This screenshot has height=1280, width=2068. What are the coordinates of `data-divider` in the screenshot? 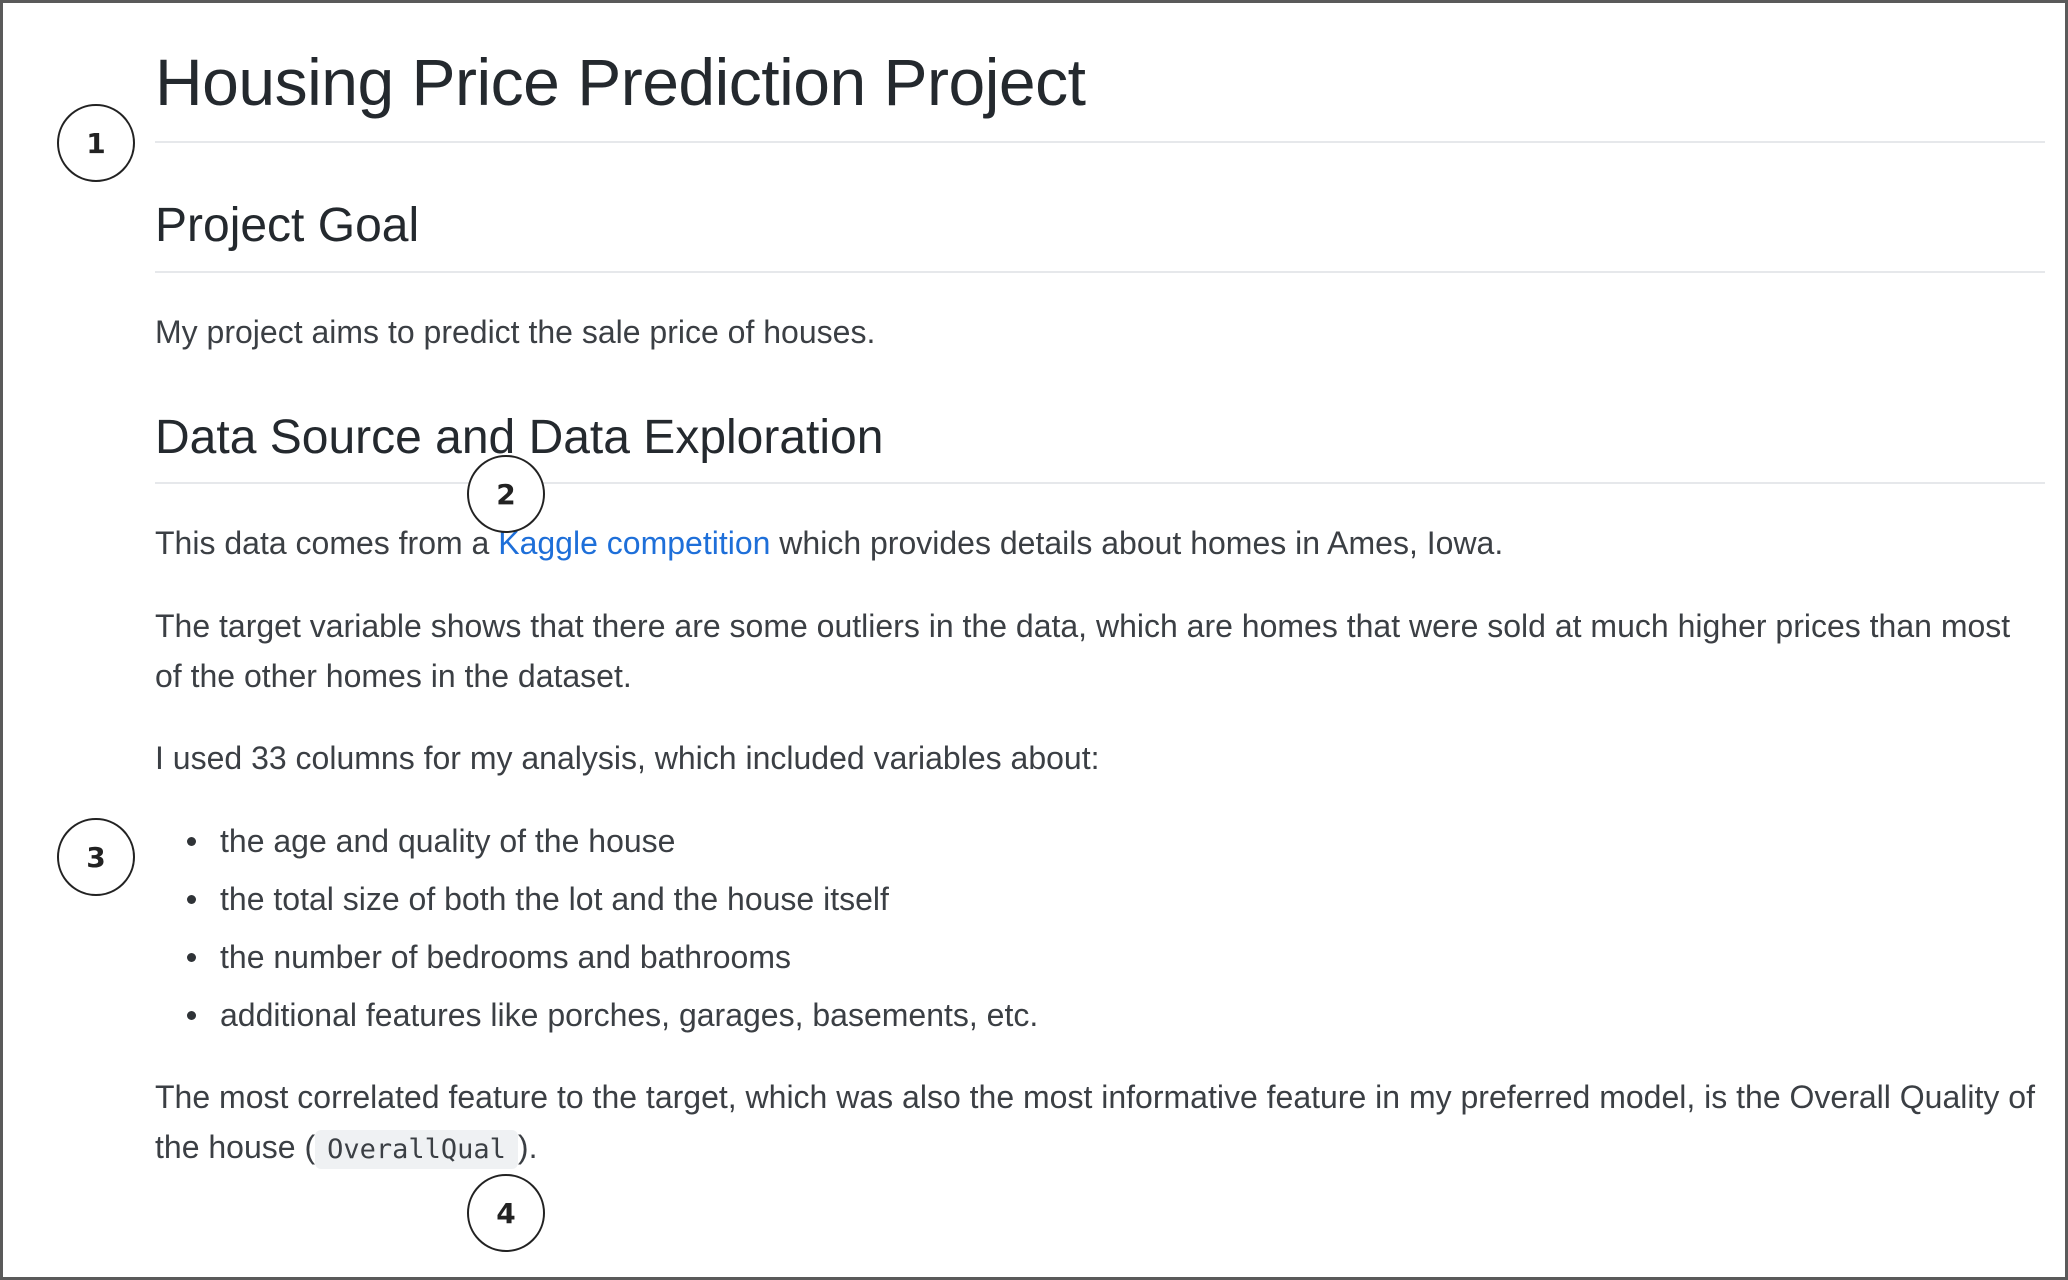 It's located at (1100, 483).